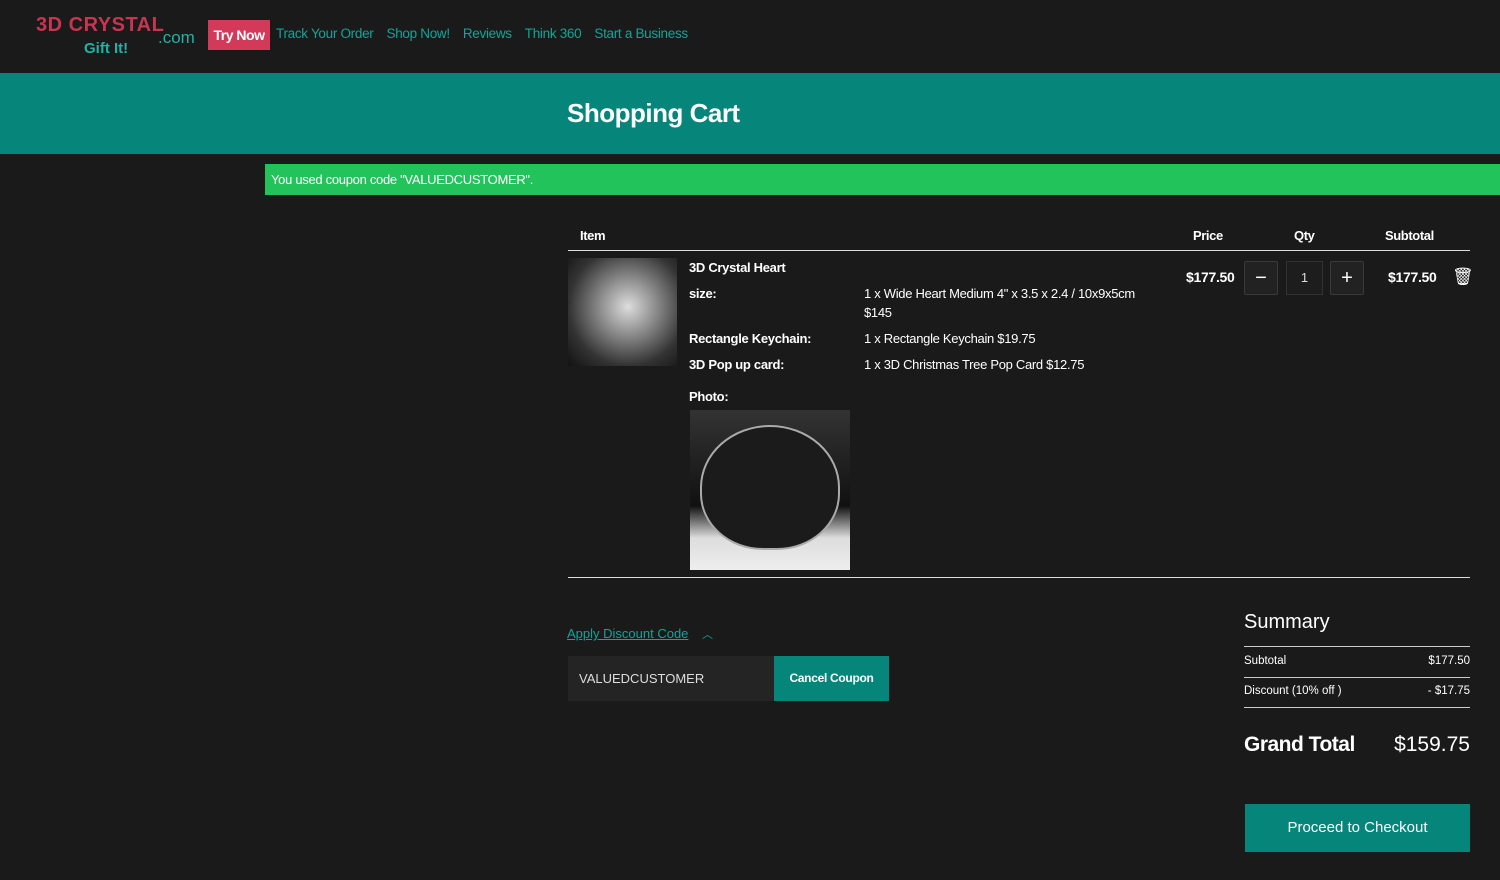 Image resolution: width=1500 pixels, height=880 pixels. I want to click on header-subtotal: Subtotal, so click(1409, 235).